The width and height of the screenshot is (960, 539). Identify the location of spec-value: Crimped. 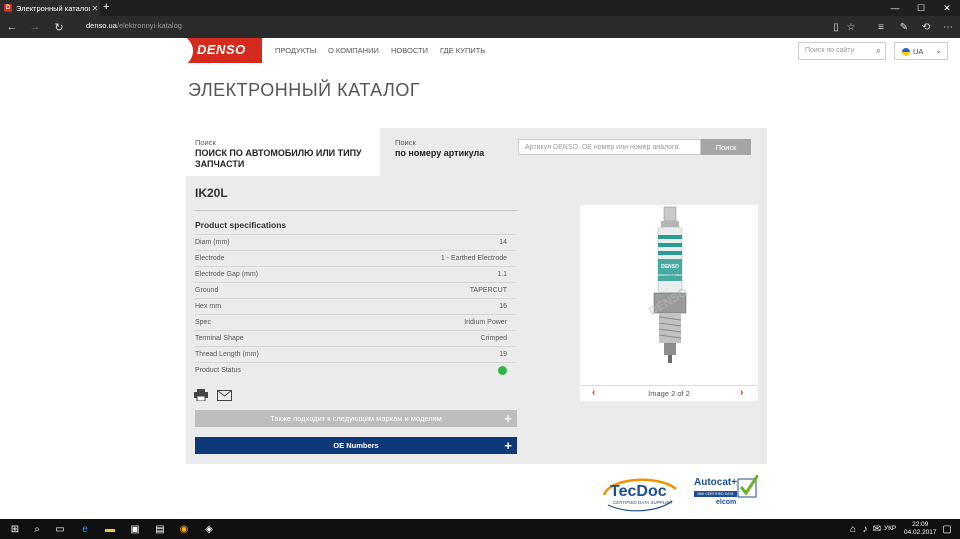
(493, 338).